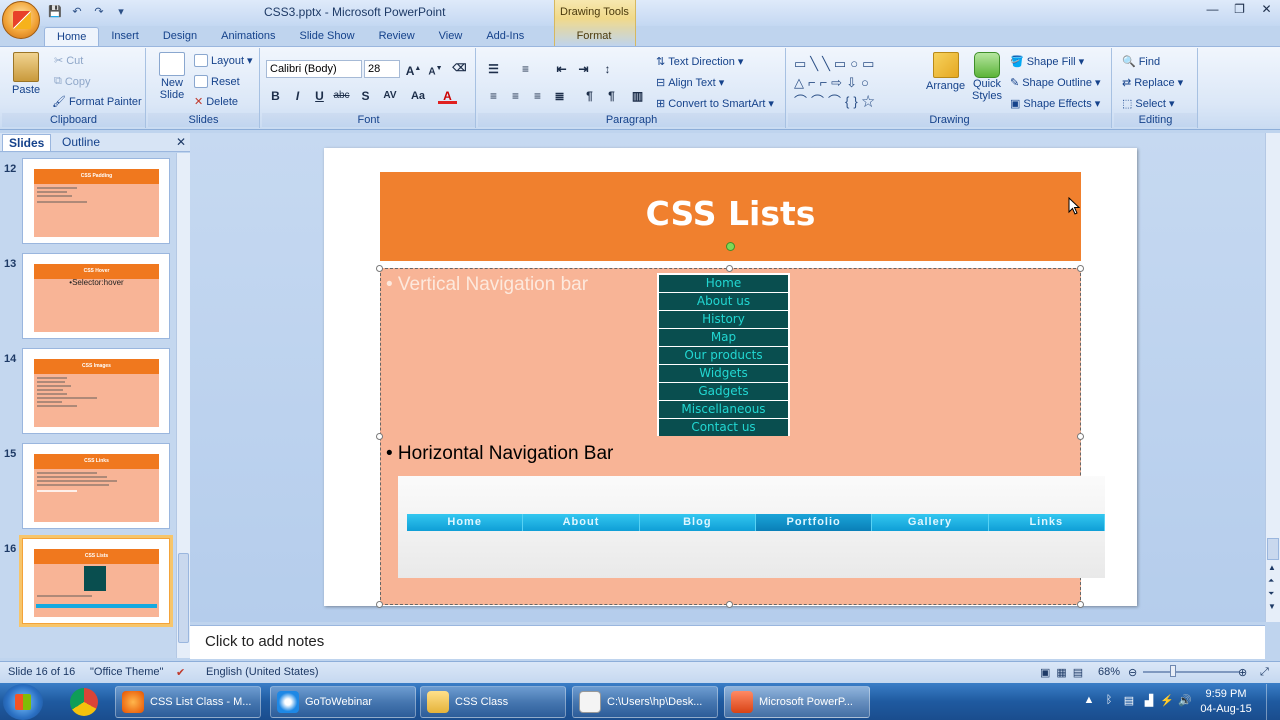 Image resolution: width=1280 pixels, height=720 pixels. What do you see at coordinates (248, 37) in the screenshot?
I see `tab-animations: Animations` at bounding box center [248, 37].